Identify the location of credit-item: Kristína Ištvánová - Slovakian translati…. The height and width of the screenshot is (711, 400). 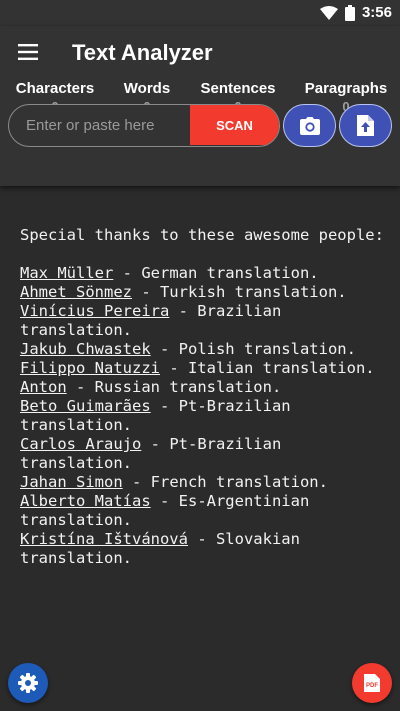
(205, 549).